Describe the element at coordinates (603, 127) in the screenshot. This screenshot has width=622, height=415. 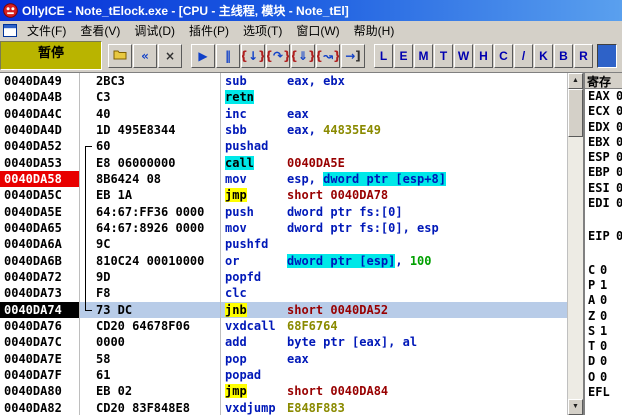
I see `register-row: EDX 0` at that location.